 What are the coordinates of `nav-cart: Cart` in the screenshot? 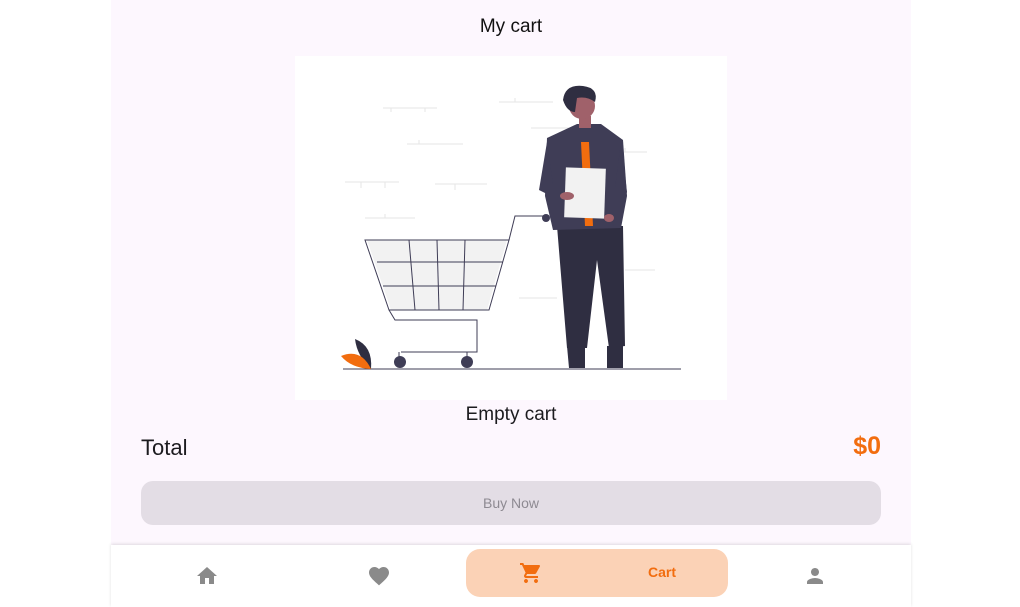 It's located at (597, 573).